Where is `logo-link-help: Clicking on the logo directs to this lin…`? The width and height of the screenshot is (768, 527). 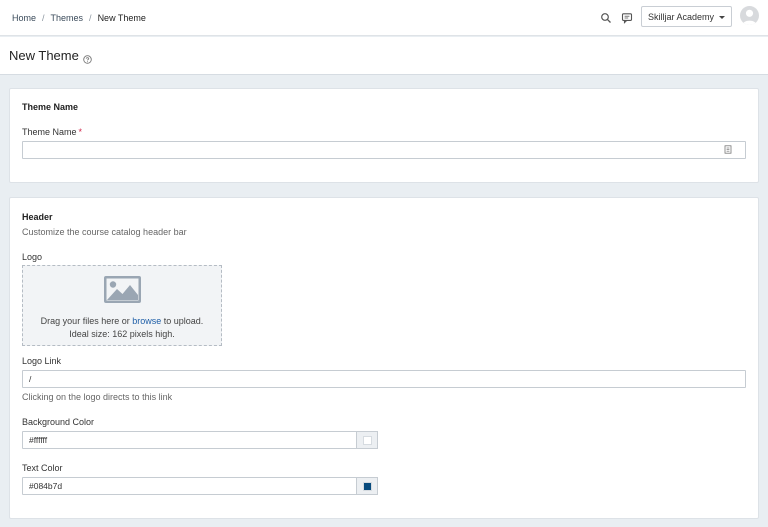 logo-link-help: Clicking on the logo directs to this lin… is located at coordinates (97, 397).